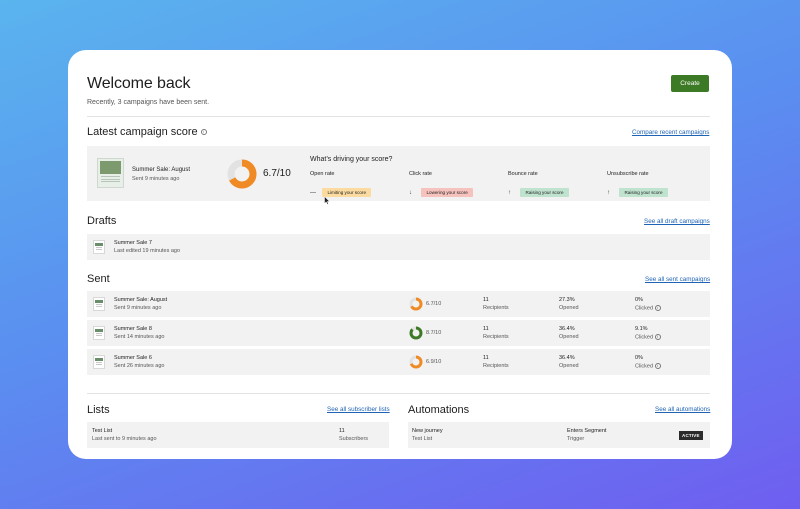 The image size is (800, 509). I want to click on sent-campaign-name: Summer Sale 6, so click(133, 358).